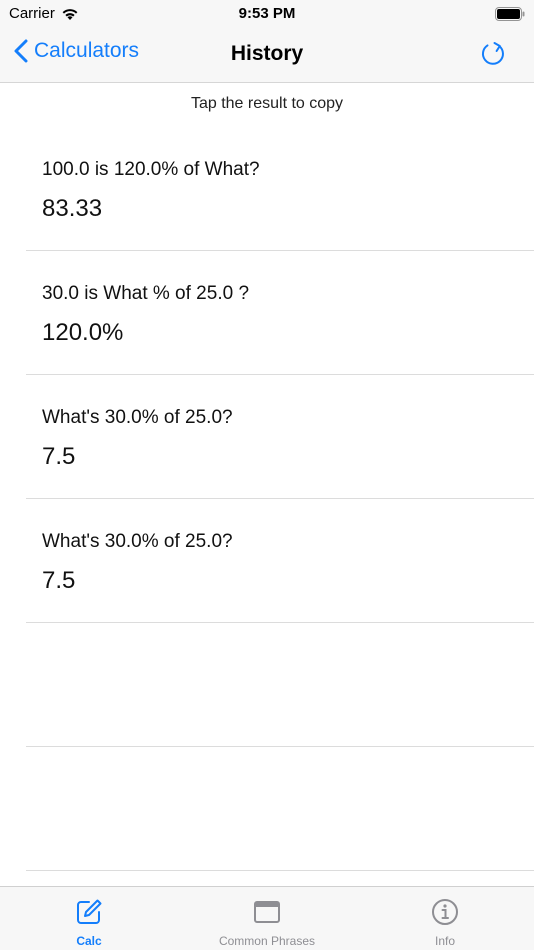 The width and height of the screenshot is (534, 950). What do you see at coordinates (280, 189) in the screenshot?
I see `history-item: 100.0 is 120.0% of What? 83.33` at bounding box center [280, 189].